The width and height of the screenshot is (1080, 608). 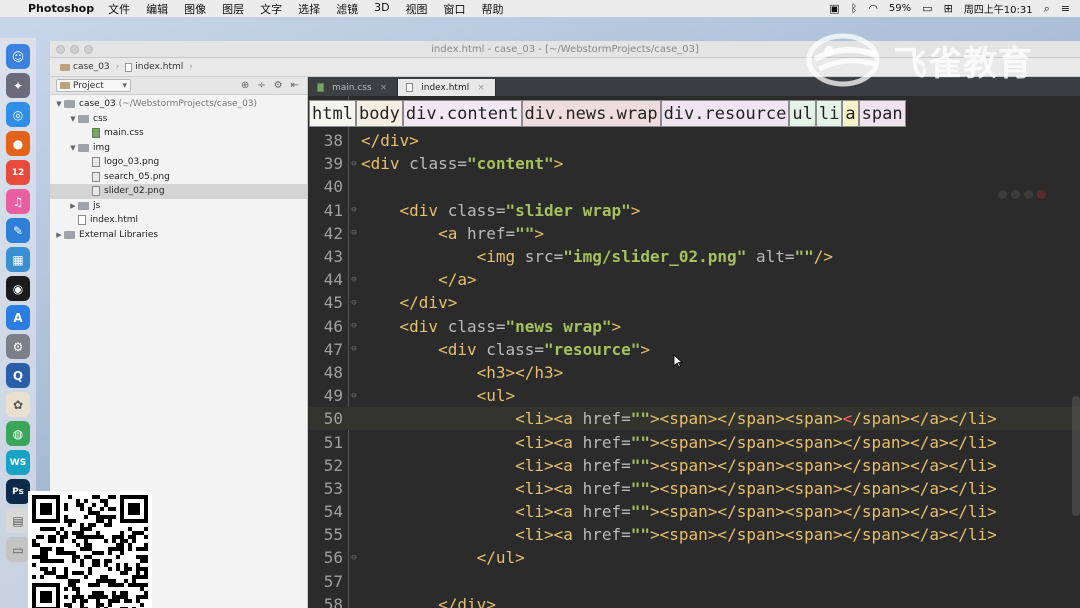 What do you see at coordinates (725, 113) in the screenshot?
I see `tag-breadcrumb-item: div.resource` at bounding box center [725, 113].